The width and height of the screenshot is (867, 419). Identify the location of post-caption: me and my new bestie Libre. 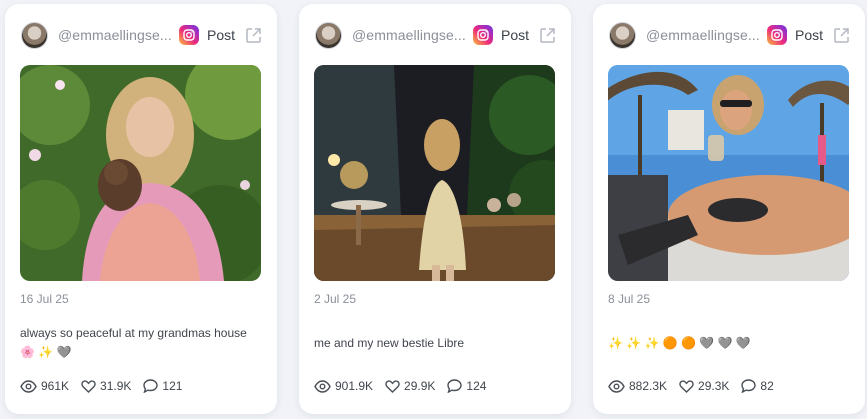
(389, 343).